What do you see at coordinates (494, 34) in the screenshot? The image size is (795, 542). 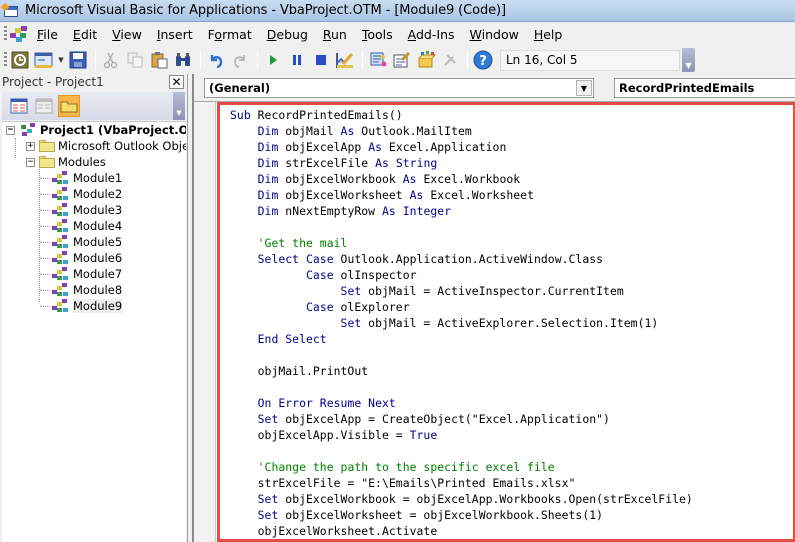 I see `menu-window: Window` at bounding box center [494, 34].